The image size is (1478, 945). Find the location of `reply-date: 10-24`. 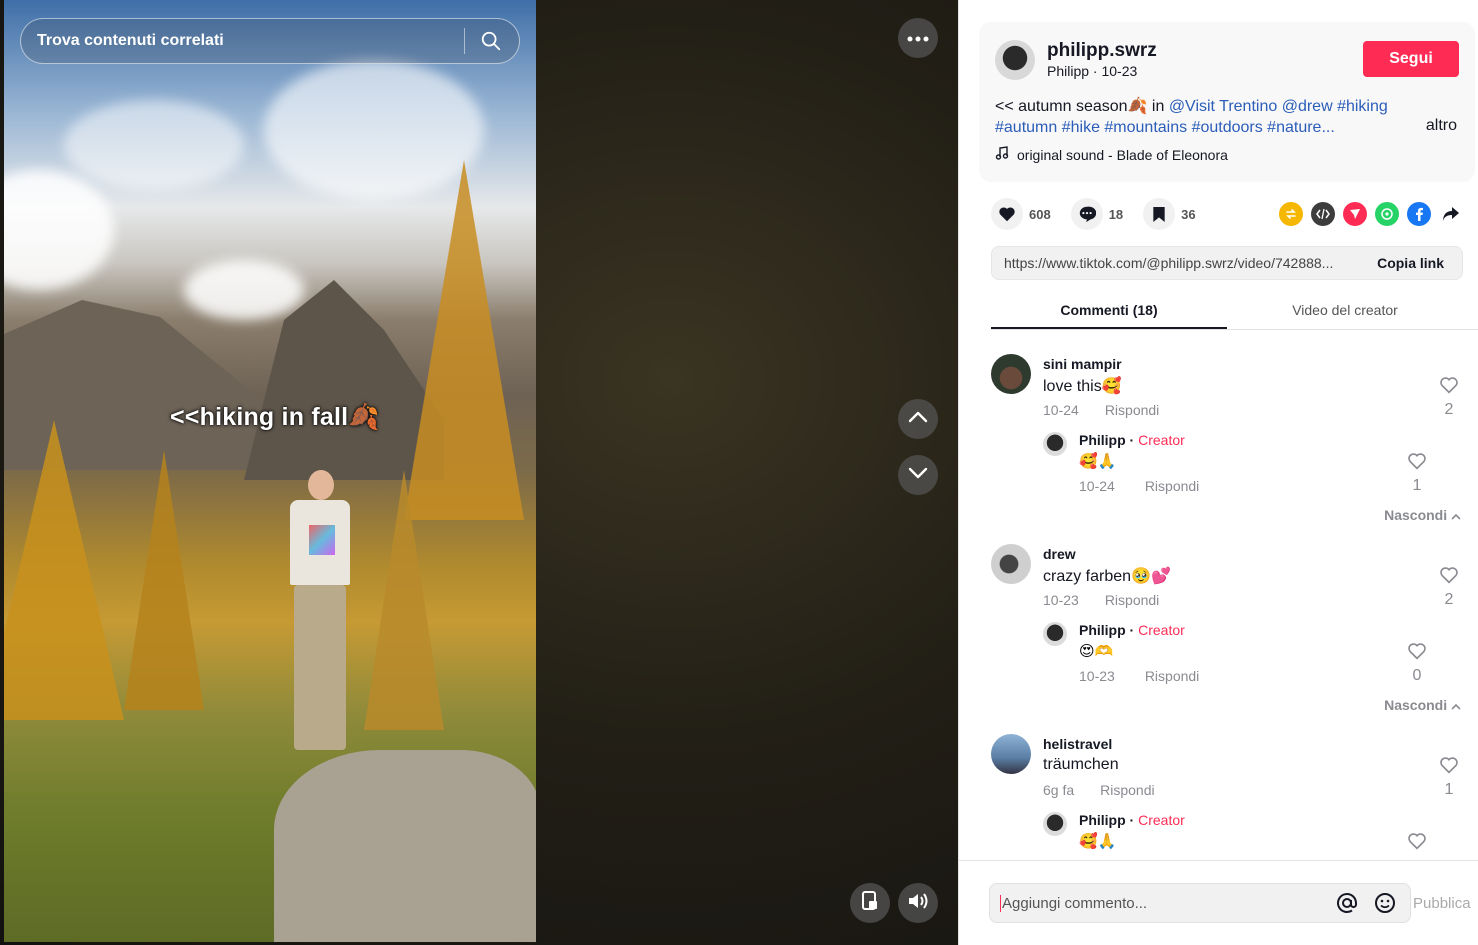

reply-date: 10-24 is located at coordinates (1097, 486).